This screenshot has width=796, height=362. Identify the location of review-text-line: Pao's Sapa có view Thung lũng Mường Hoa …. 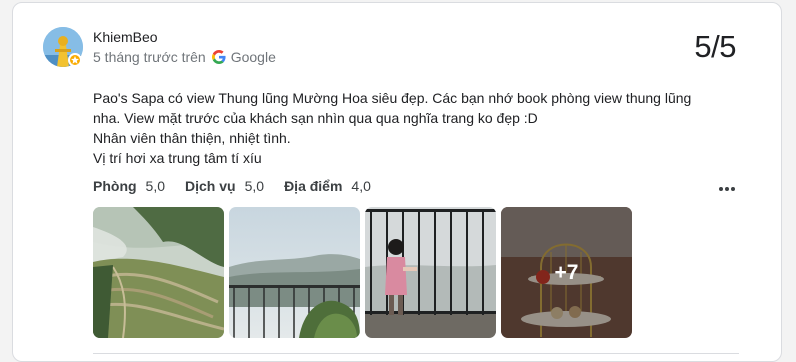
(392, 98).